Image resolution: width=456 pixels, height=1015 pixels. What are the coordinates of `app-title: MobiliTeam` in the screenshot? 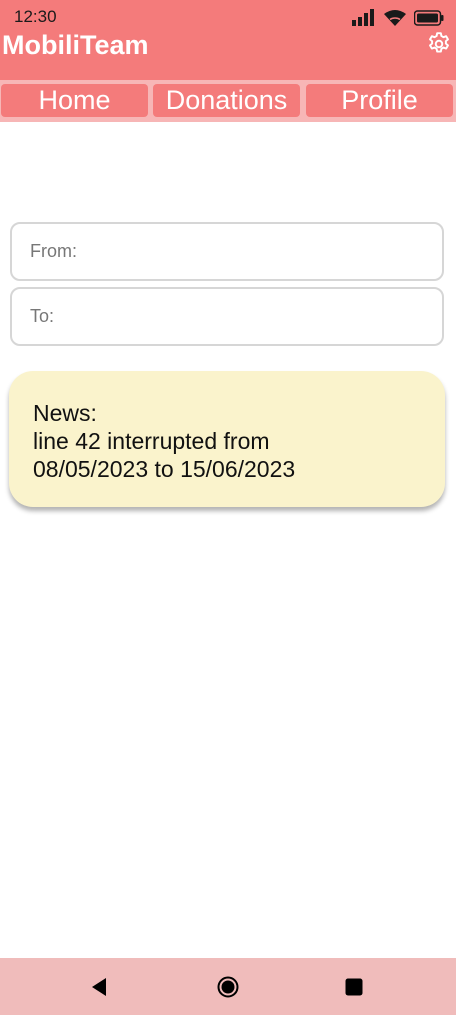 It's located at (75, 45).